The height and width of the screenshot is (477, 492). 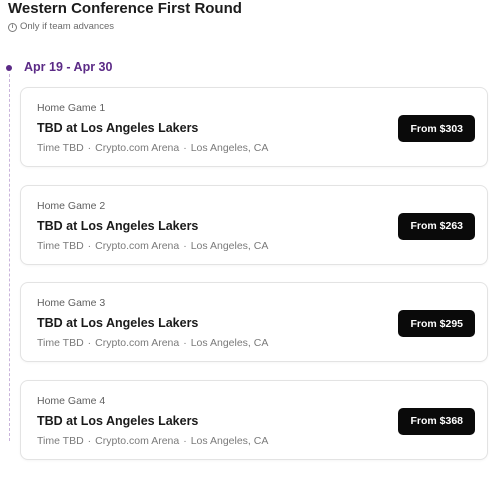 What do you see at coordinates (9, 257) in the screenshot?
I see `timeline-line` at bounding box center [9, 257].